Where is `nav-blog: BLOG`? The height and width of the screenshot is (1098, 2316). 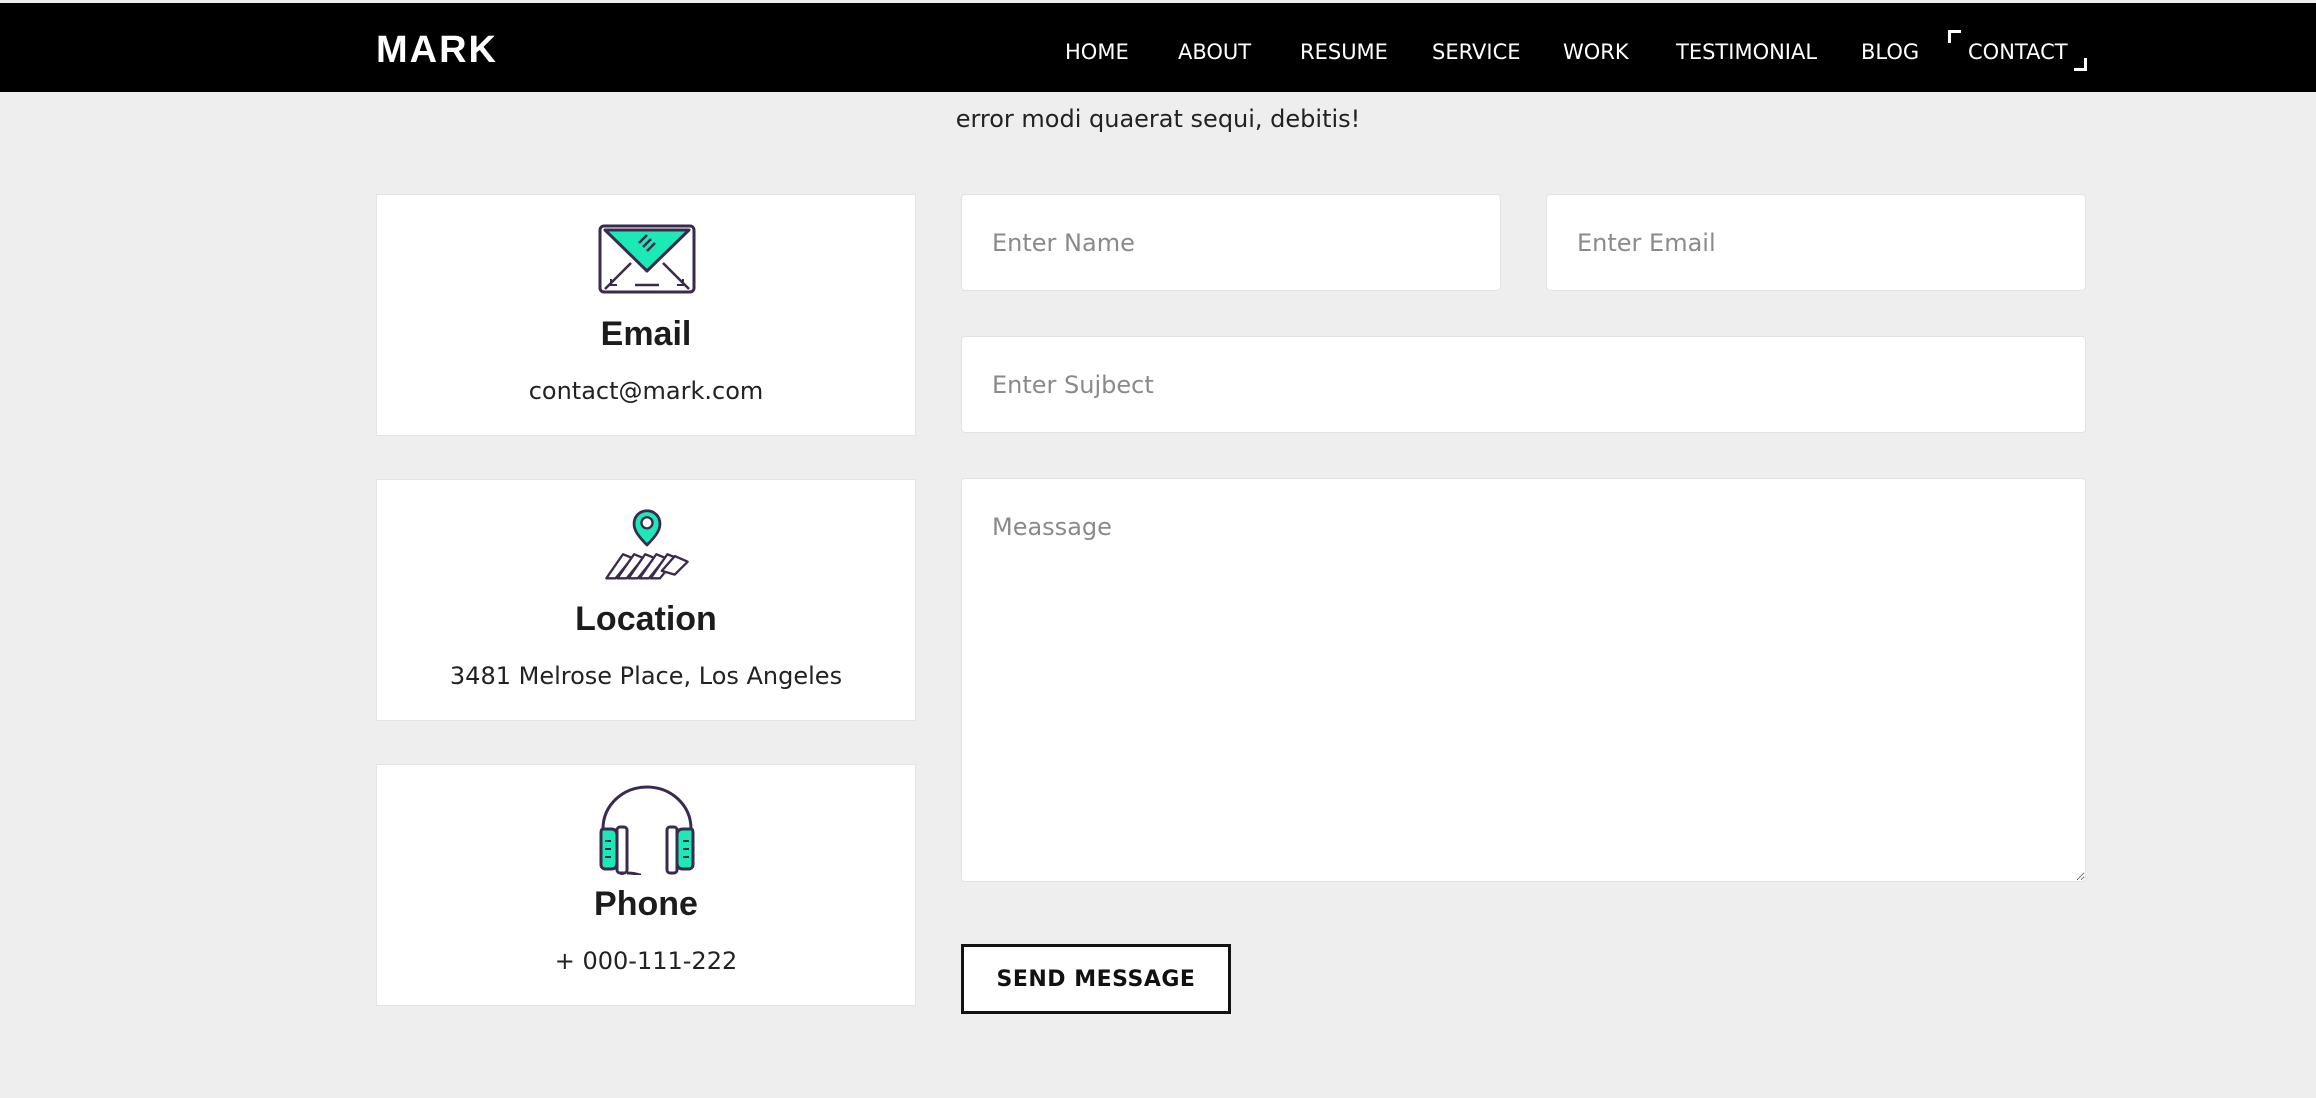
nav-blog: BLOG is located at coordinates (1890, 52).